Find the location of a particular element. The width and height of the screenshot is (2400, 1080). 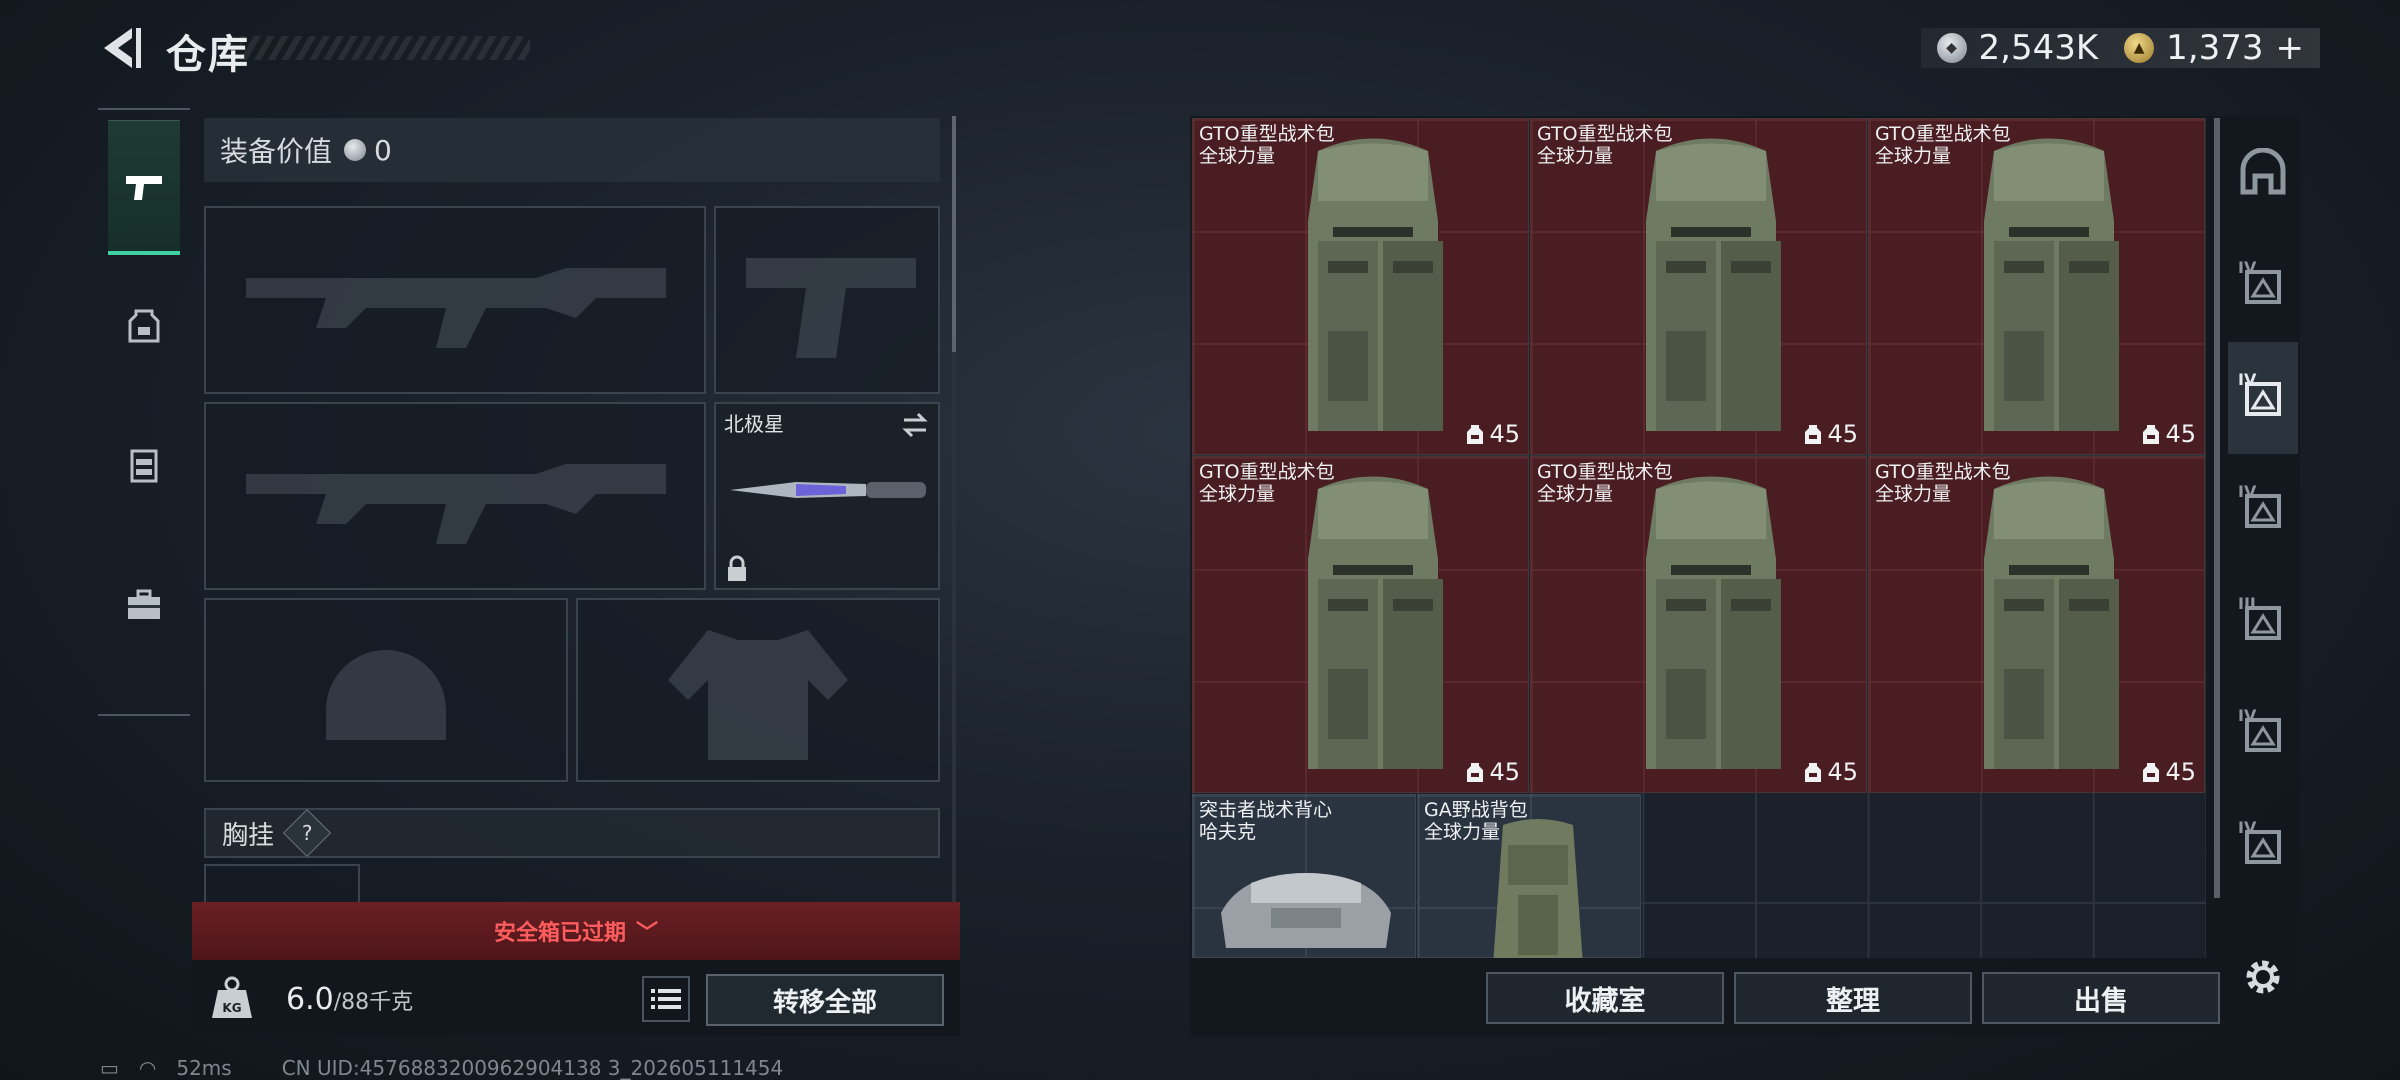

category-pistol-level: IV is located at coordinates (2263, 734).